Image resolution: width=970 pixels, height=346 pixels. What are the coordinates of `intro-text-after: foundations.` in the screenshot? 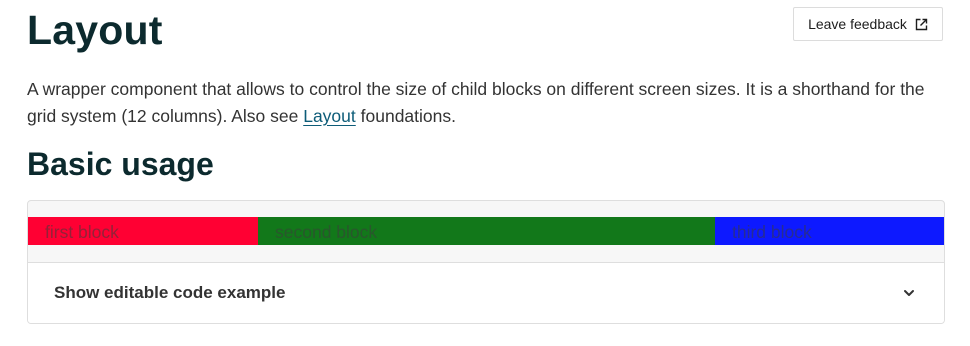 It's located at (405, 116).